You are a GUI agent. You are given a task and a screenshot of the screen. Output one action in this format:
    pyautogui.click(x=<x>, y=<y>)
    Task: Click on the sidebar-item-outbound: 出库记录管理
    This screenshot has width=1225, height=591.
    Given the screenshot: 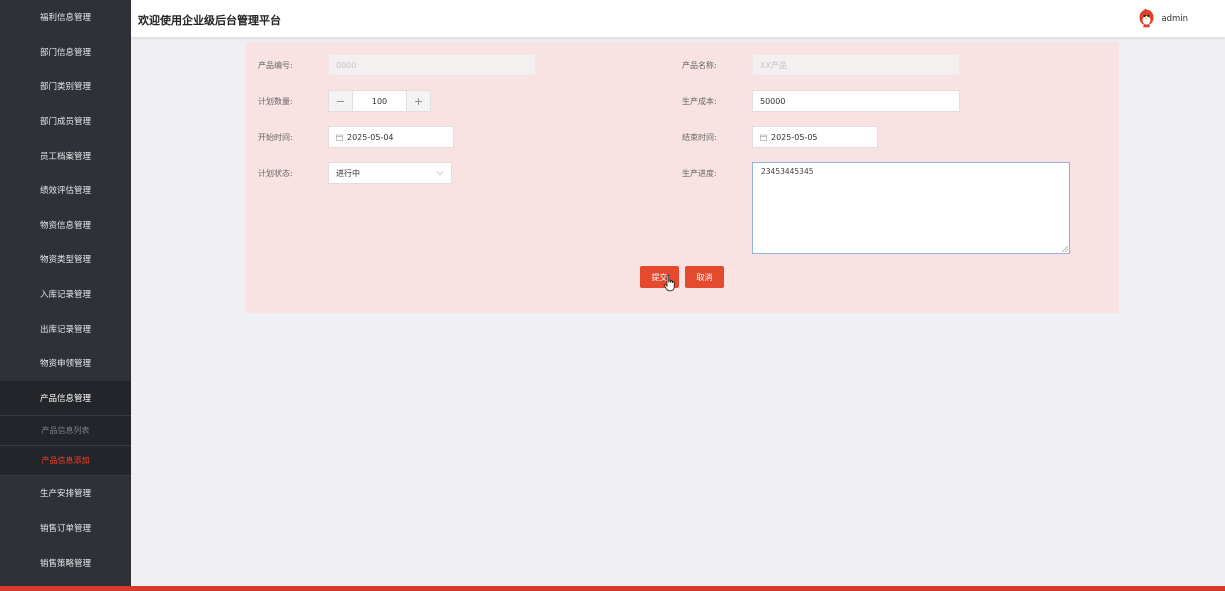 What is the action you would take?
    pyautogui.click(x=65, y=328)
    